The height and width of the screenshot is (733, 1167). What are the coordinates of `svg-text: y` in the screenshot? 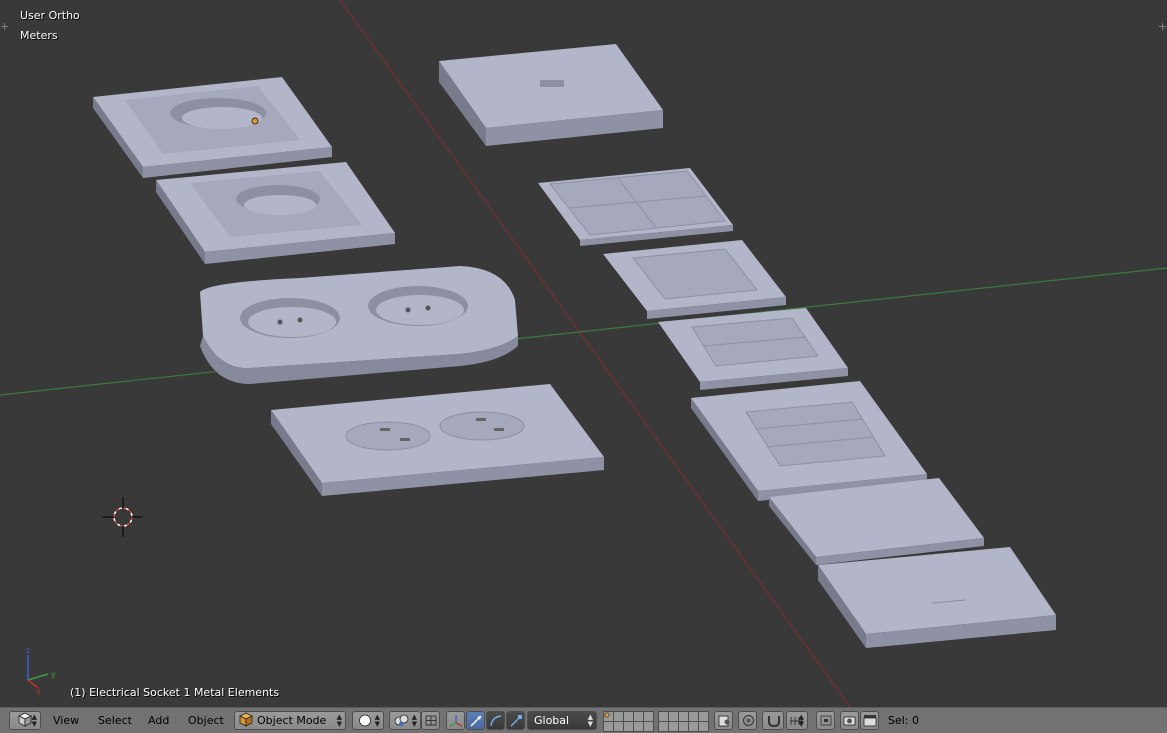 It's located at (53, 674).